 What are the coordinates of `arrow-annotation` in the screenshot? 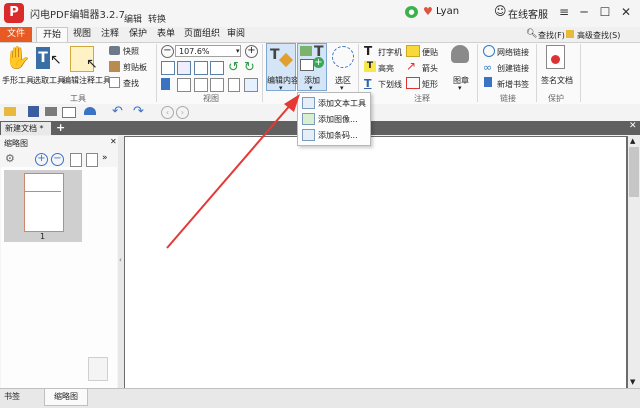 It's located at (233, 171).